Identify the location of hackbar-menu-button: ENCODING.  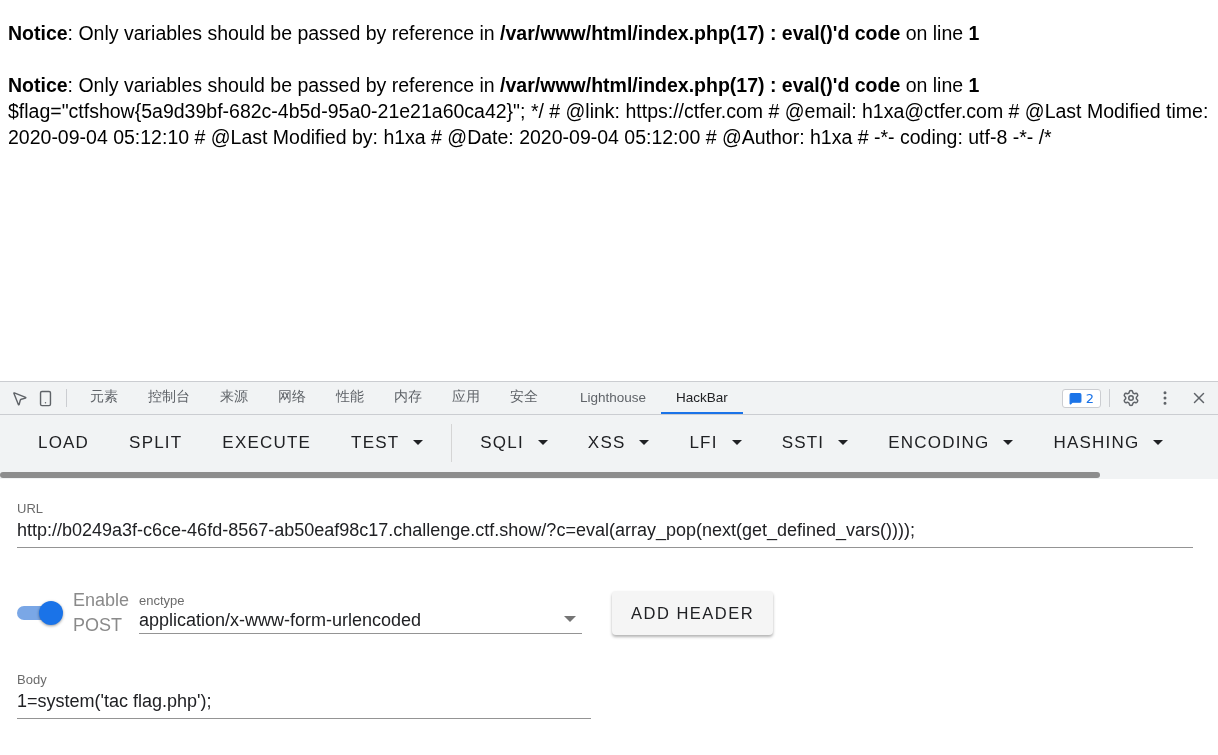
(951, 443).